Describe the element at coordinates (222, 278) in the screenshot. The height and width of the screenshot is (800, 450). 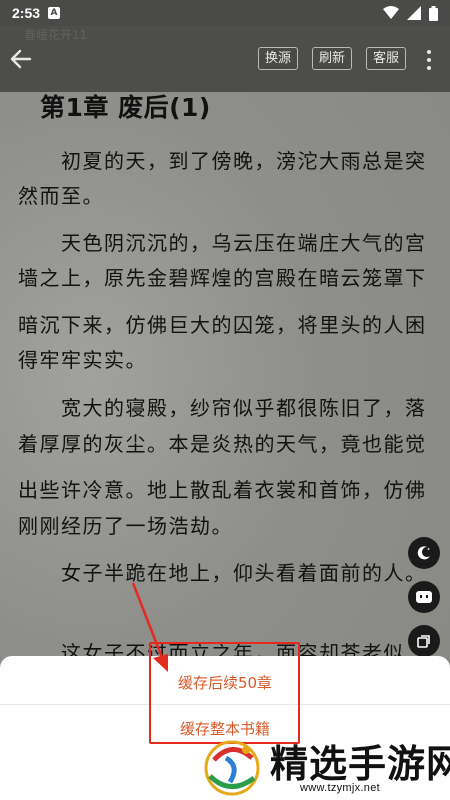
I see `text-line: 墙之上，原先金碧辉煌的宫殿在暗云笼罩下` at that location.